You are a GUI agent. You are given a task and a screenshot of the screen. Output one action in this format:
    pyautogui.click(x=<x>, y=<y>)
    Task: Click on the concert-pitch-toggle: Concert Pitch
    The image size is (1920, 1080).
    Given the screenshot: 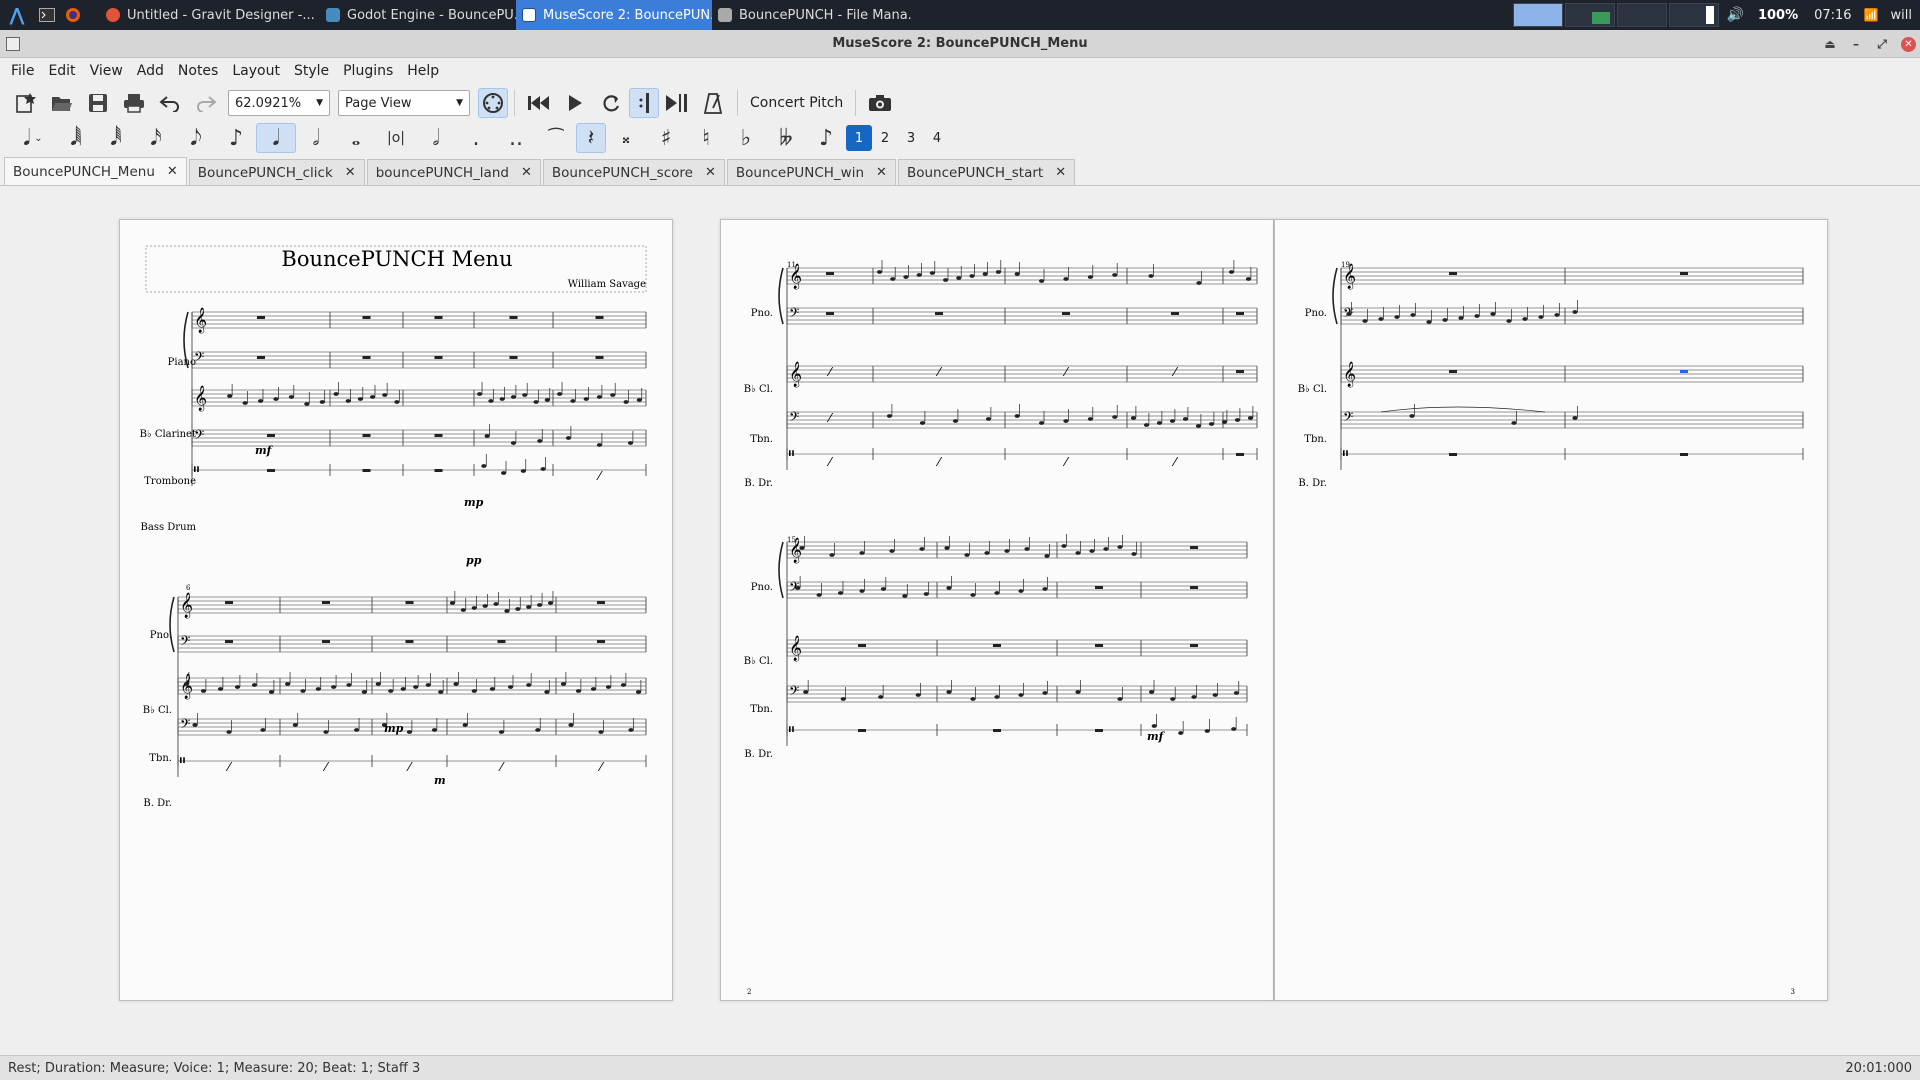 What is the action you would take?
    pyautogui.click(x=796, y=103)
    